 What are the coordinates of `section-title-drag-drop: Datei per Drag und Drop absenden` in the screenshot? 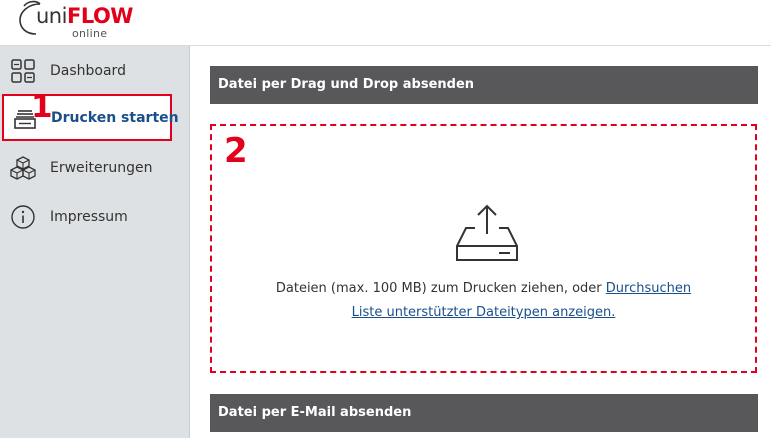 It's located at (484, 85).